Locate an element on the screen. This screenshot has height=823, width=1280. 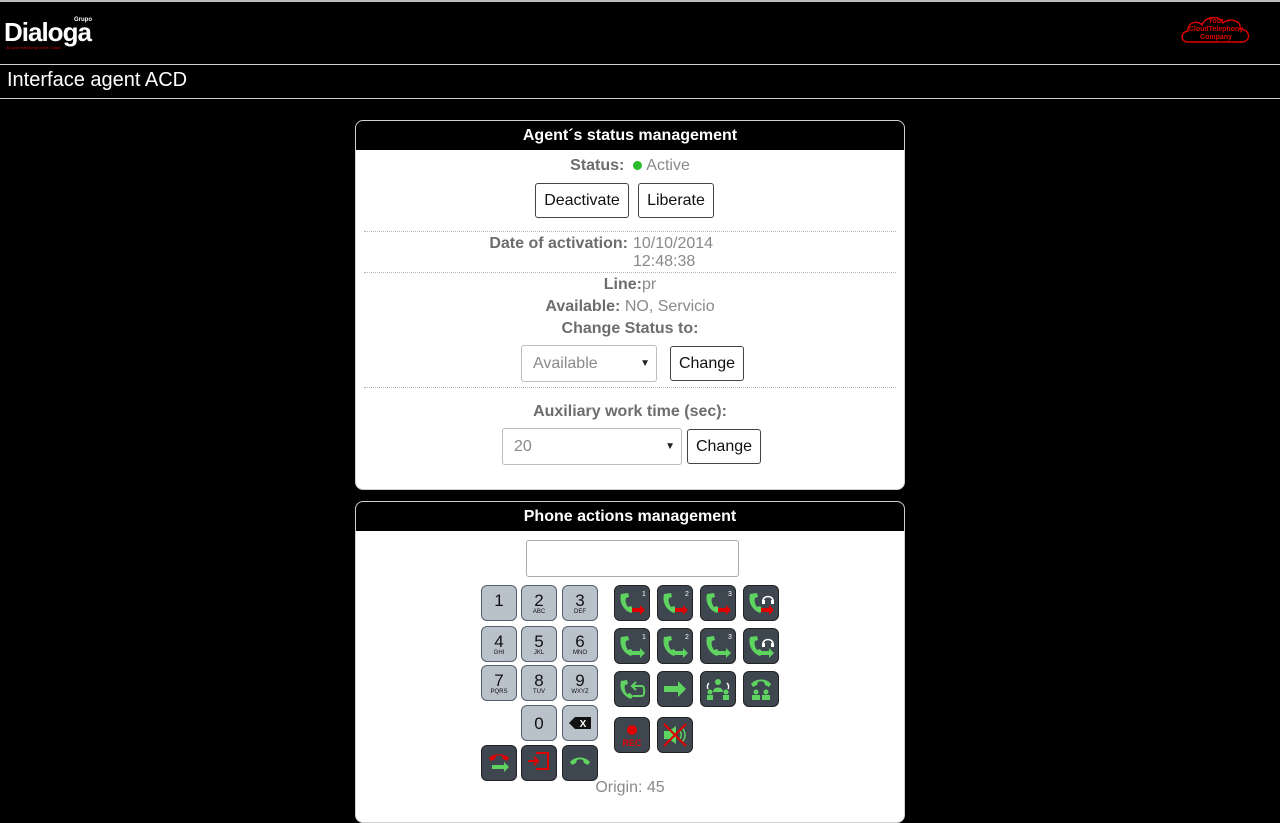
header-divider is located at coordinates (640, 64).